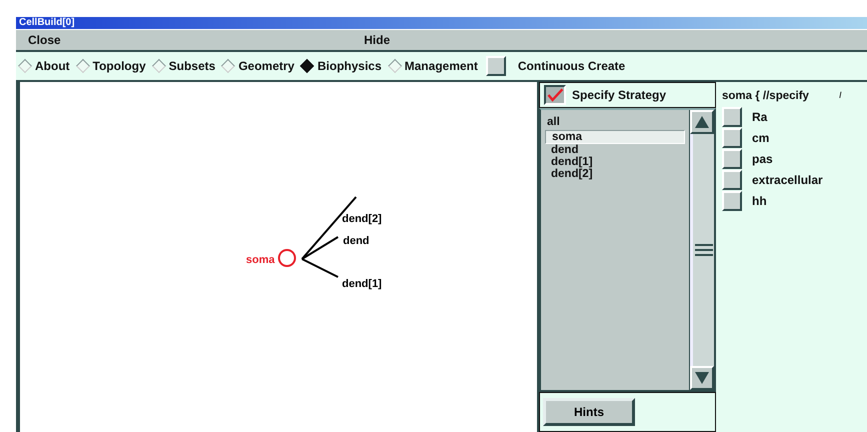  What do you see at coordinates (761, 137) in the screenshot?
I see `mechanism-label: cm` at bounding box center [761, 137].